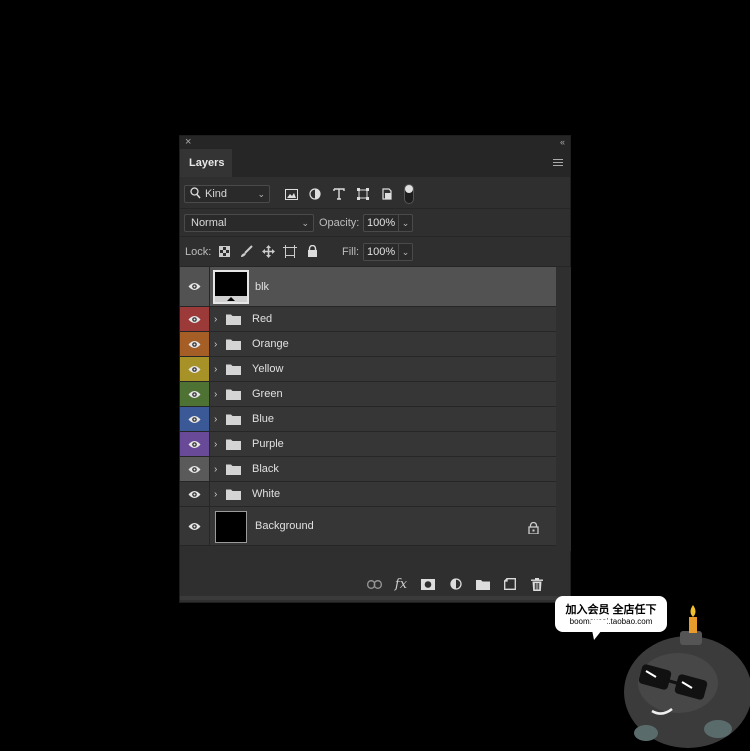 This screenshot has width=750, height=751. Describe the element at coordinates (563, 409) in the screenshot. I see `layers-scrollbar` at that location.